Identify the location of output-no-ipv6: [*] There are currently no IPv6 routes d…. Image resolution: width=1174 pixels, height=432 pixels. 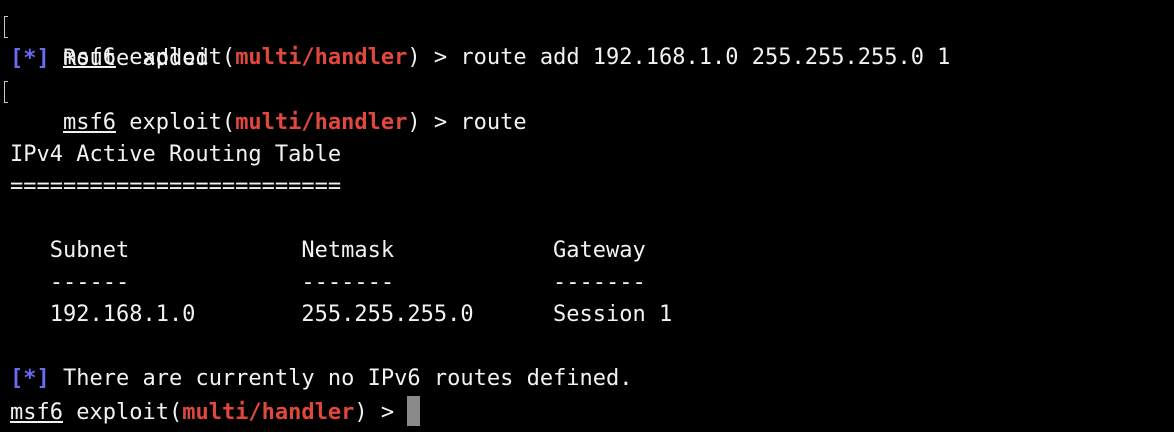
(592, 379).